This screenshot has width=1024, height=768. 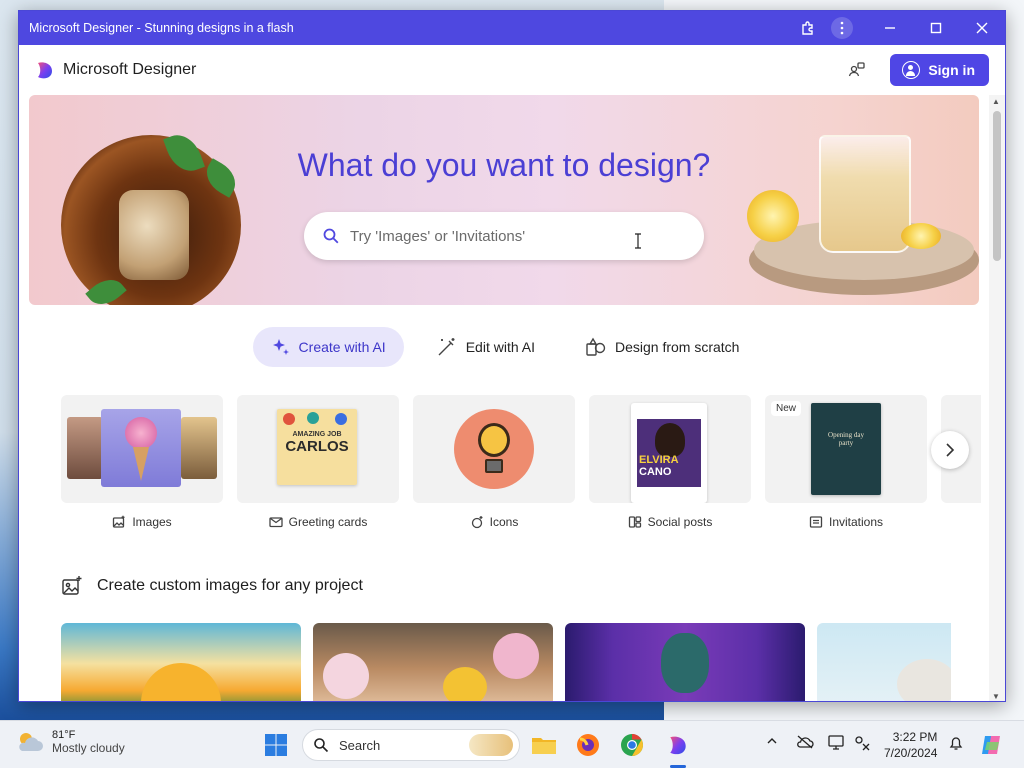 What do you see at coordinates (915, 737) in the screenshot?
I see `clock-time: 3:22 PM` at bounding box center [915, 737].